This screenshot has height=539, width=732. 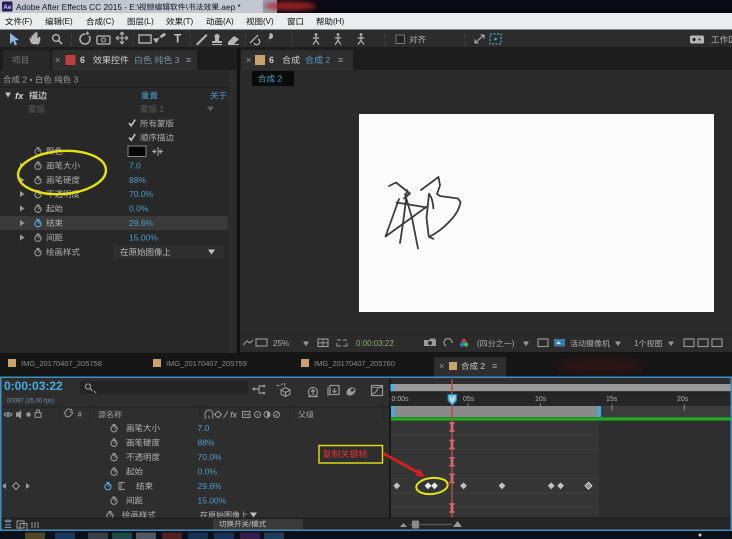 I want to click on svg-text: (E), so click(x=67, y=21).